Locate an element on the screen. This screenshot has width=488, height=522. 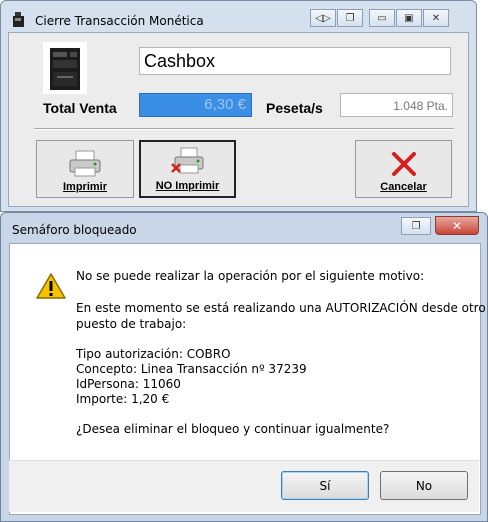
warning-icon is located at coordinates (51, 286).